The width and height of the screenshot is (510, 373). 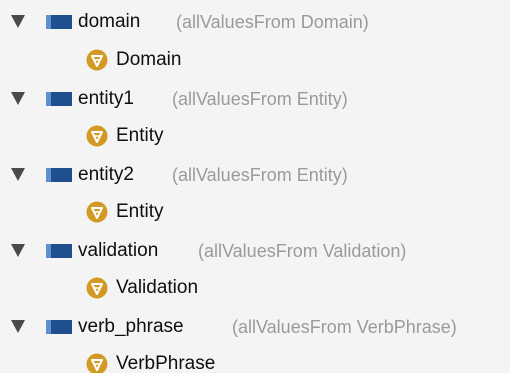 What do you see at coordinates (272, 22) in the screenshot?
I see `restriction-text: (allValuesFrom Domain)` at bounding box center [272, 22].